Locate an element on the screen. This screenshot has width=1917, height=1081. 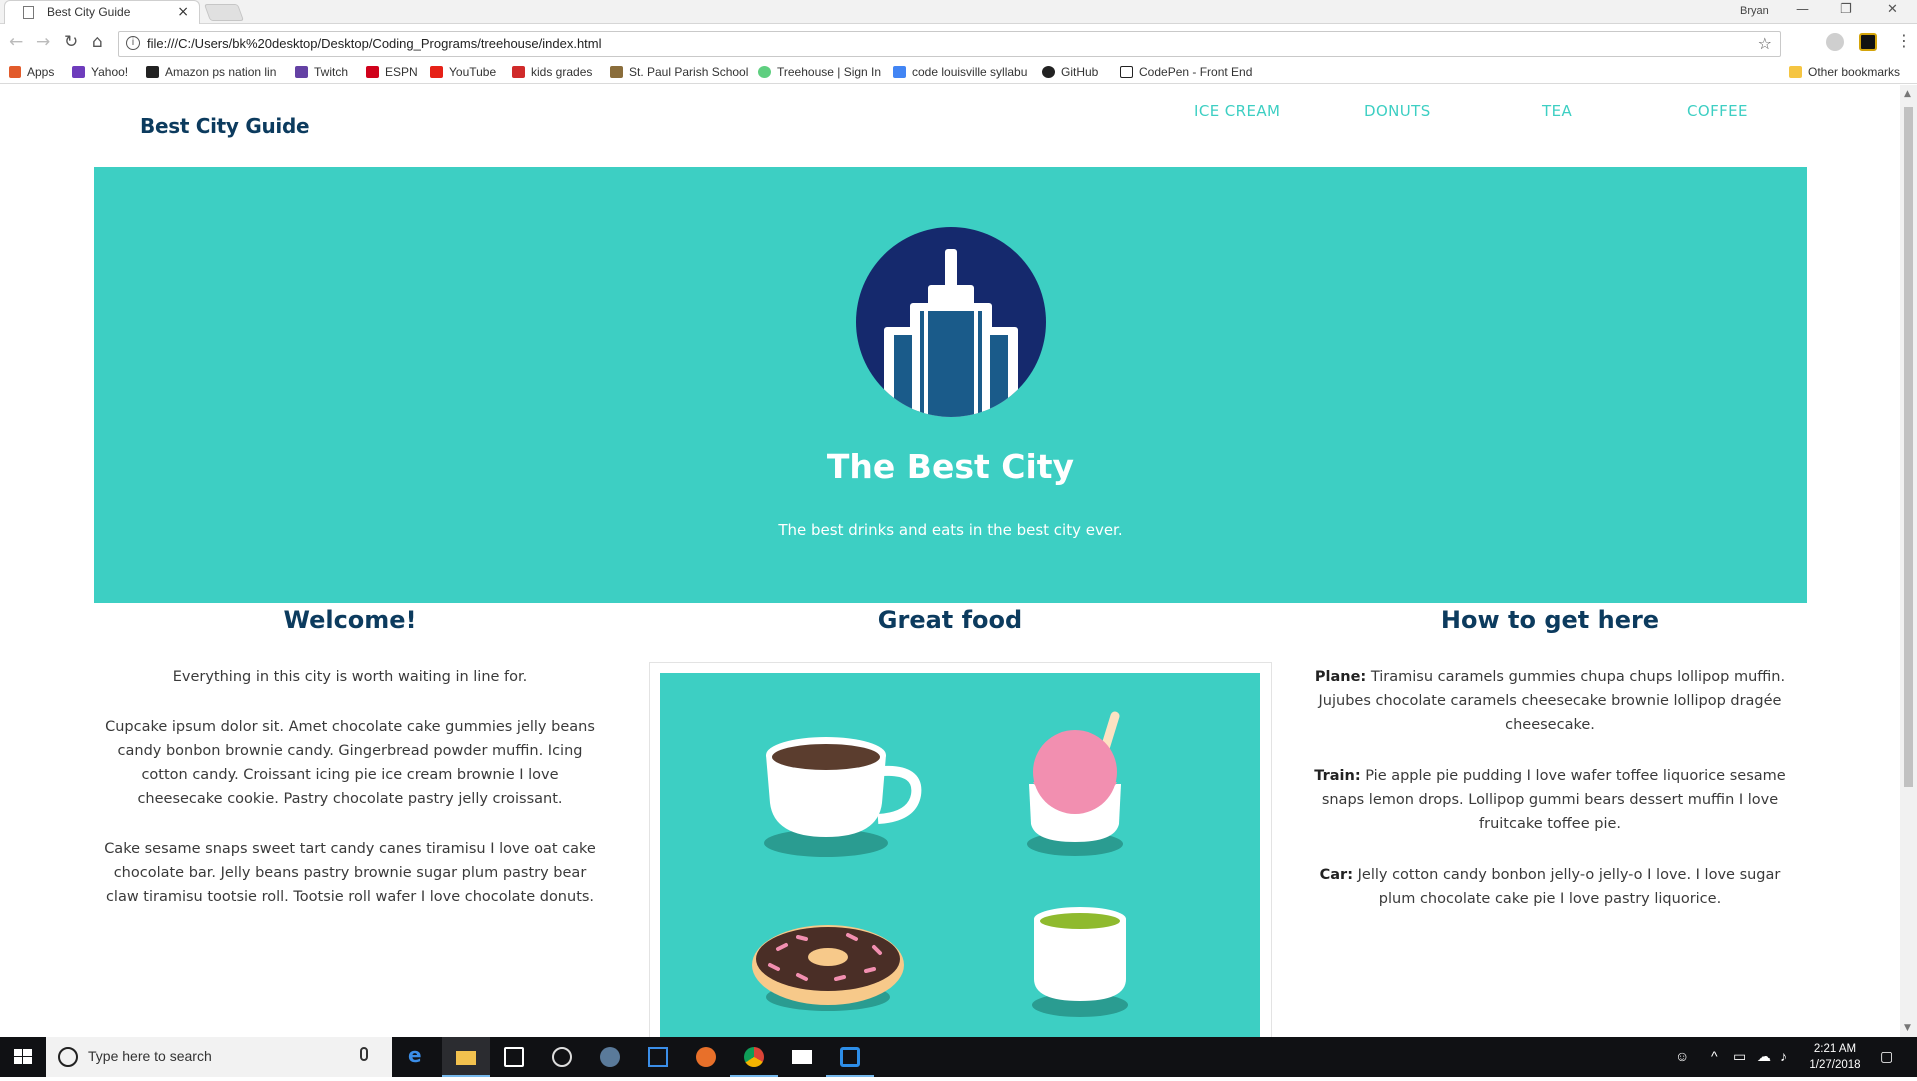
nav-coffee: COFFEE is located at coordinates (1717, 111).